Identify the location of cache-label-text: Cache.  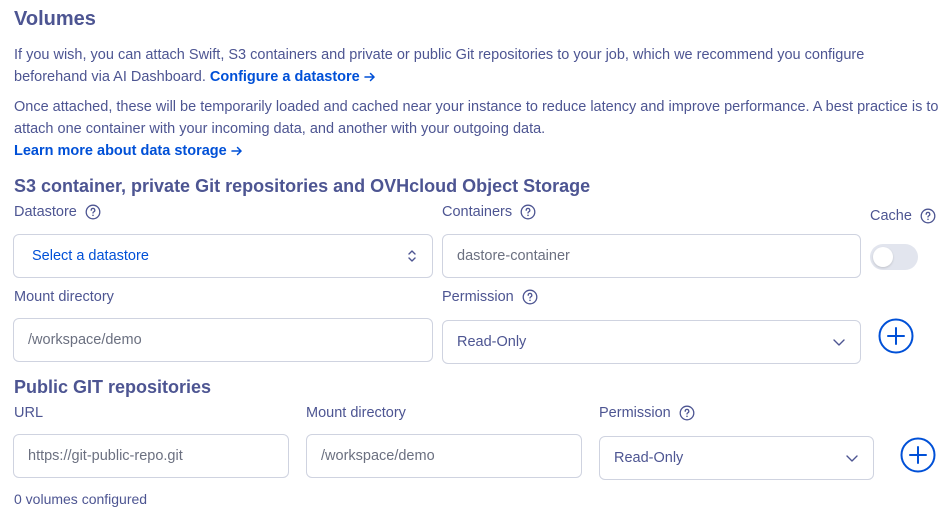
(891, 216).